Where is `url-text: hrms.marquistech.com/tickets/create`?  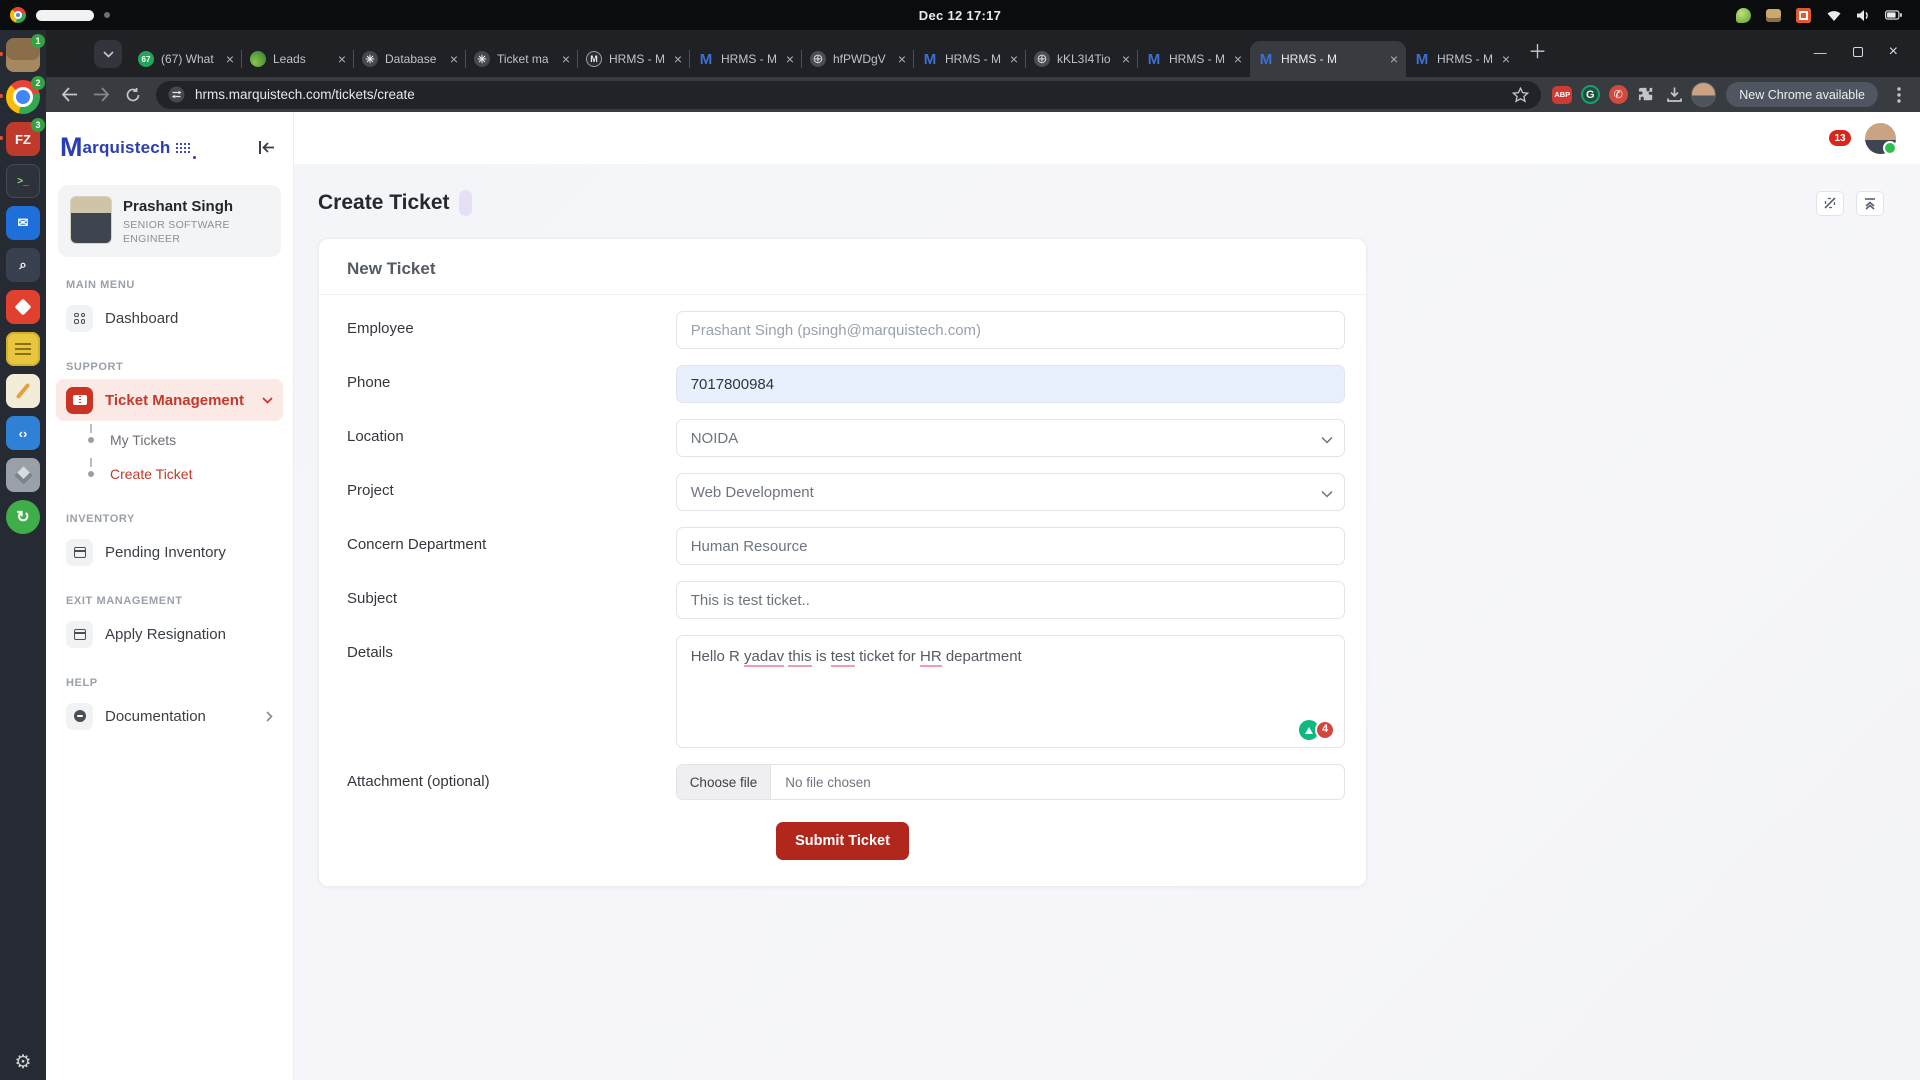
url-text: hrms.marquistech.com/tickets/create is located at coordinates (848, 94).